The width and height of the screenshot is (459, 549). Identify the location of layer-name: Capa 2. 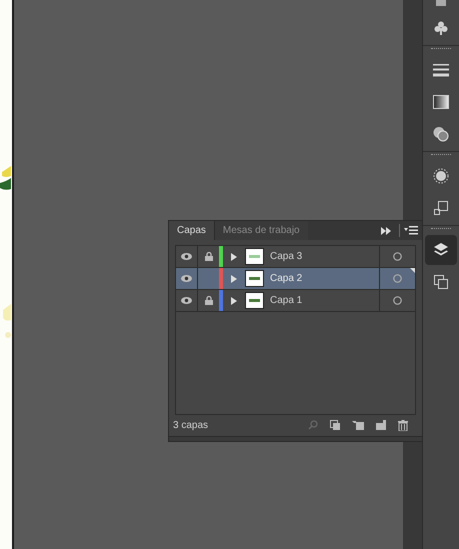
(286, 279).